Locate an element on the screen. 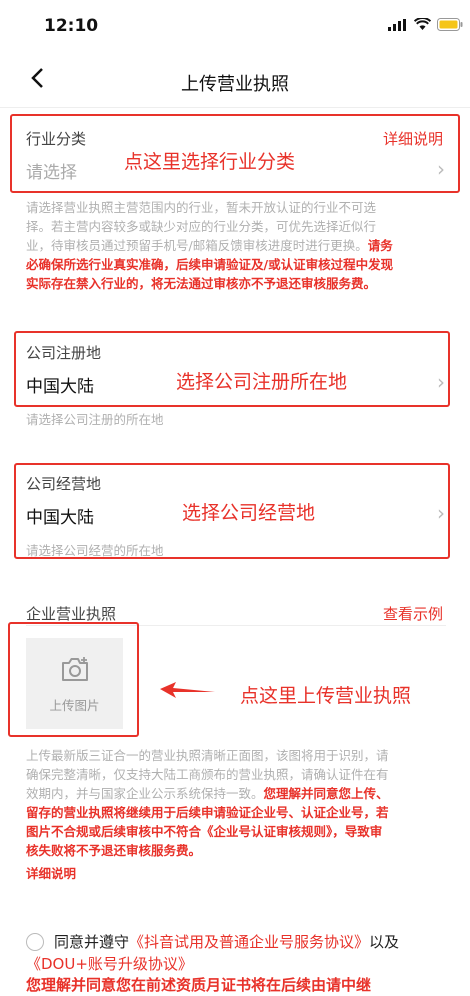 The height and width of the screenshot is (996, 470). warning-line: 实际存在禁入行业的，将无法通过审核亦不予退还审核服务费。 is located at coordinates (201, 283).